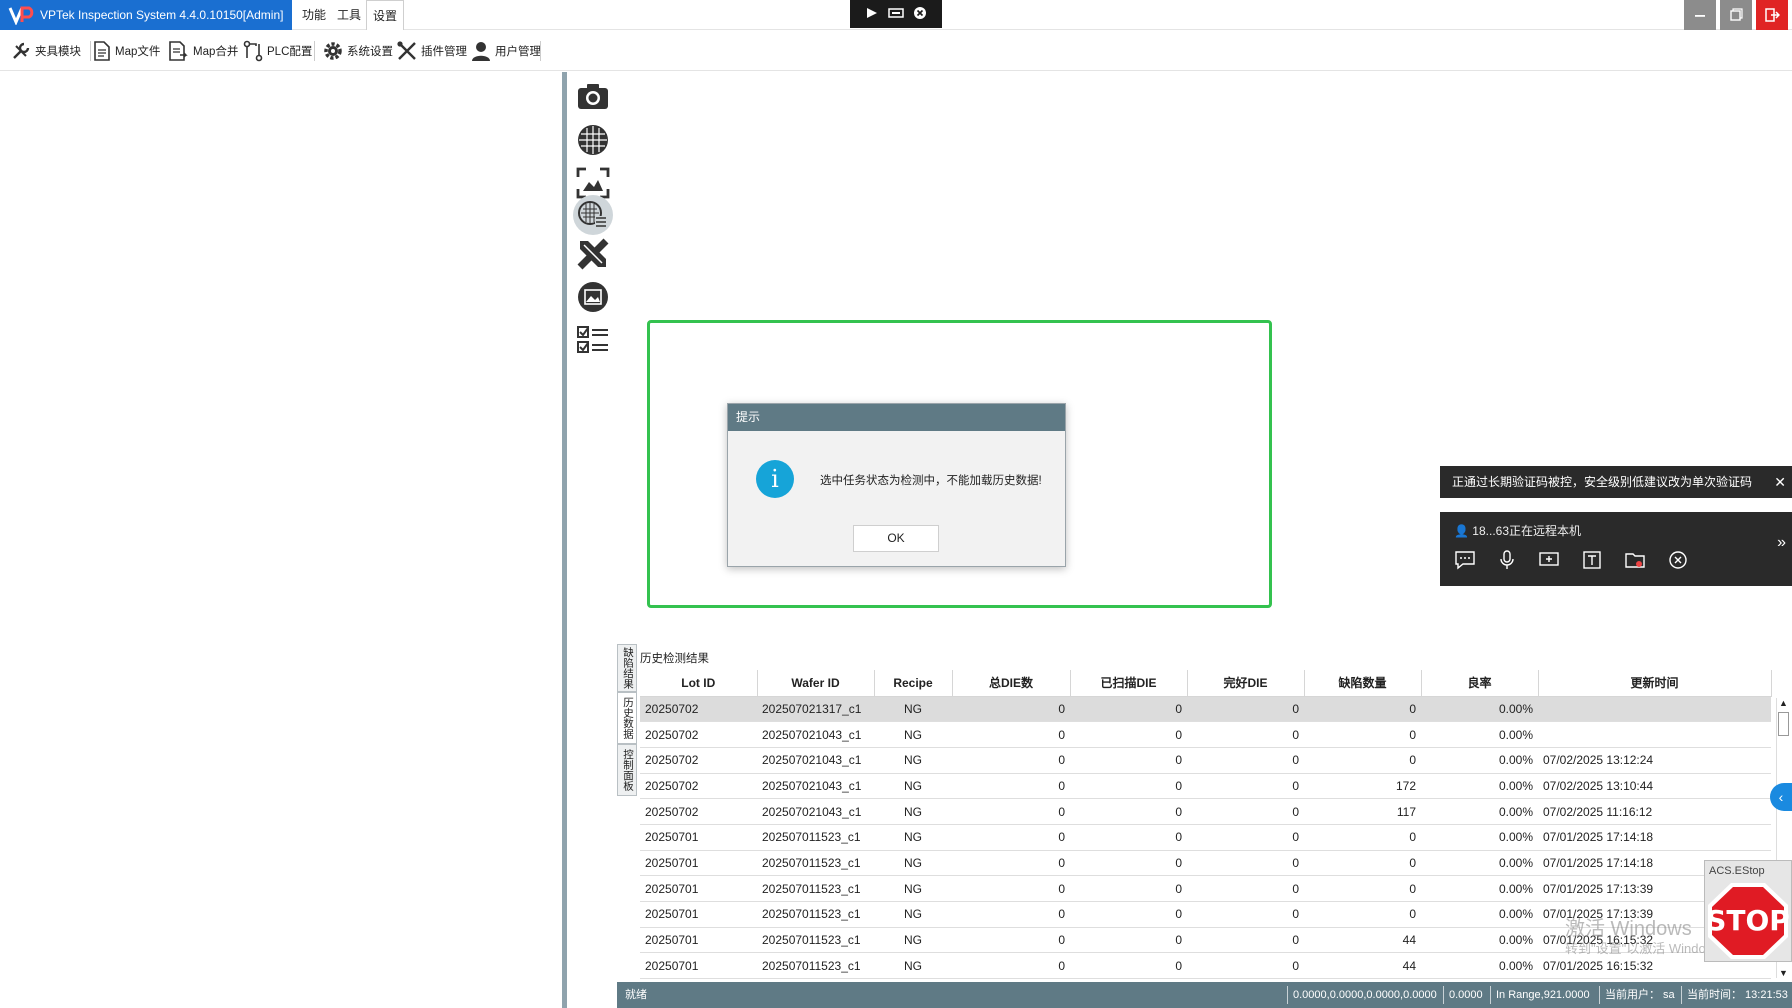 This screenshot has width=1792, height=1008. I want to click on disconnect-icon, so click(1678, 560).